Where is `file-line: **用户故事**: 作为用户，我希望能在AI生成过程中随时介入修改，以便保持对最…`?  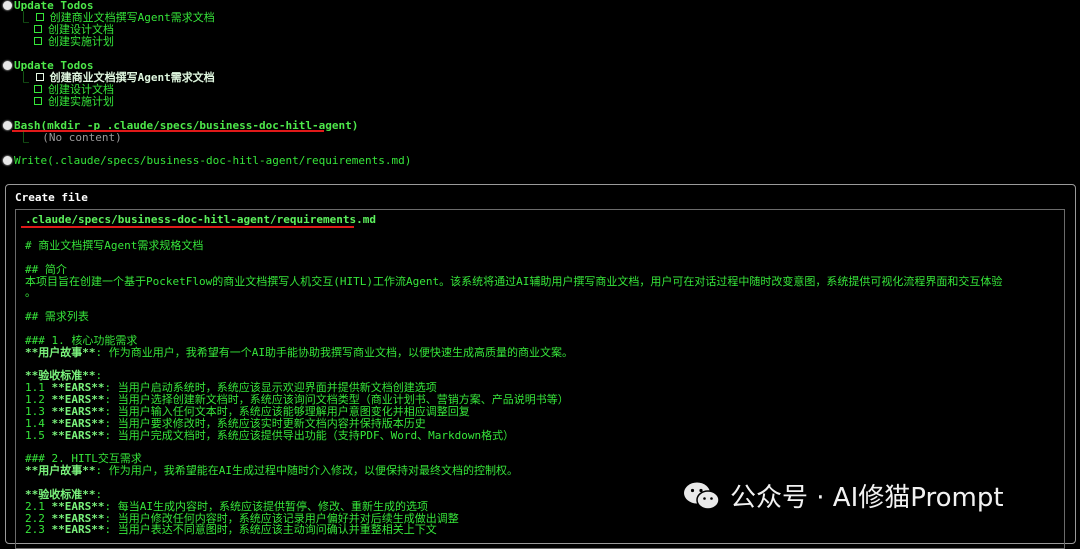 file-line: **用户故事**: 作为用户，我希望能在AI生成过程中随时介入修改，以便保持对最… is located at coordinates (271, 471).